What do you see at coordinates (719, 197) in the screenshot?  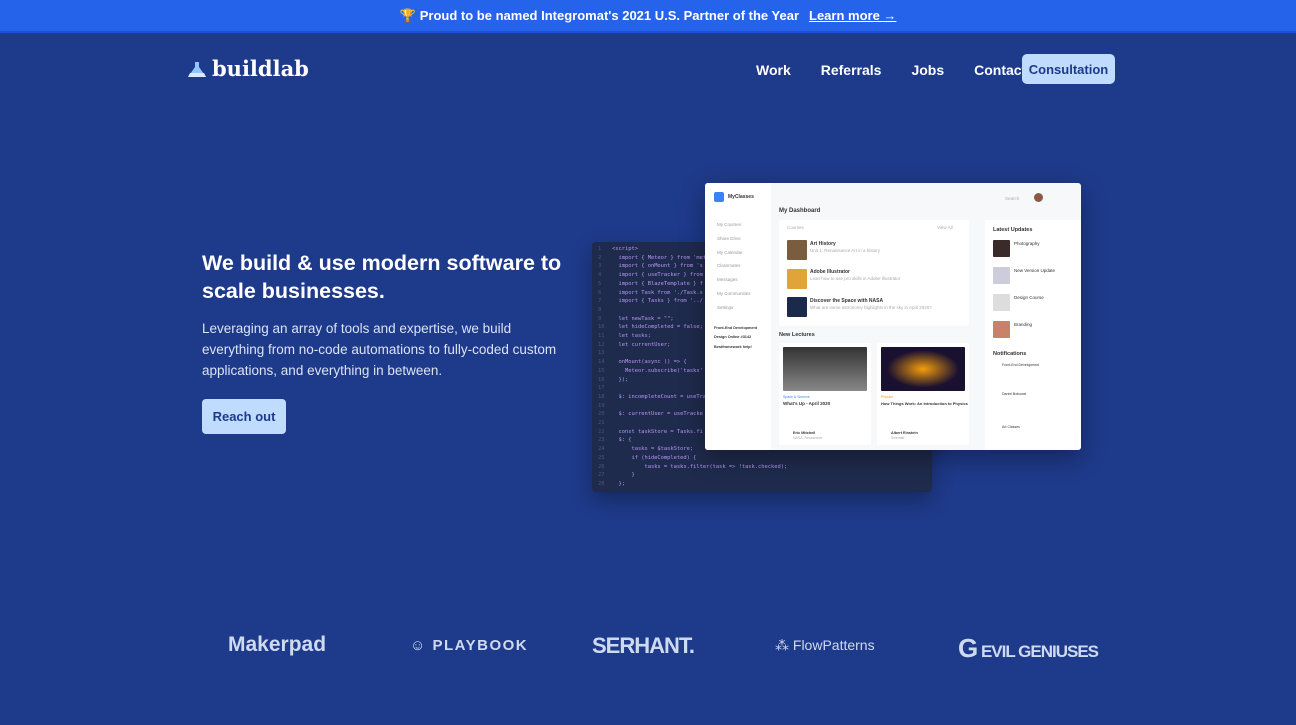 I see `app-logo-icon` at bounding box center [719, 197].